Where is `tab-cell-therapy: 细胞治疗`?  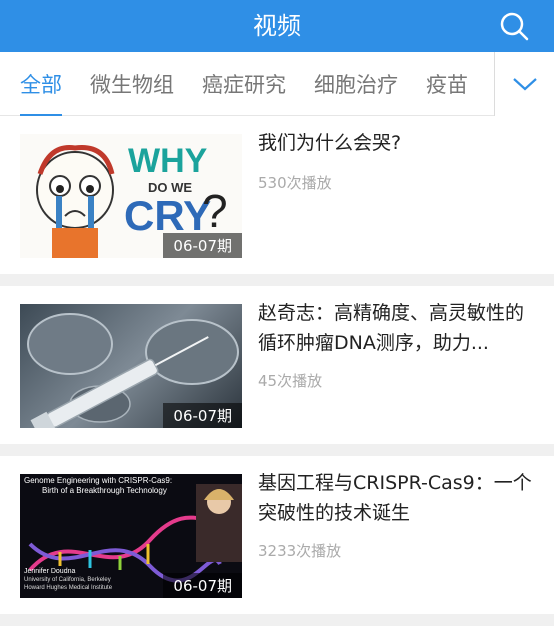 tab-cell-therapy: 细胞治疗 is located at coordinates (356, 84).